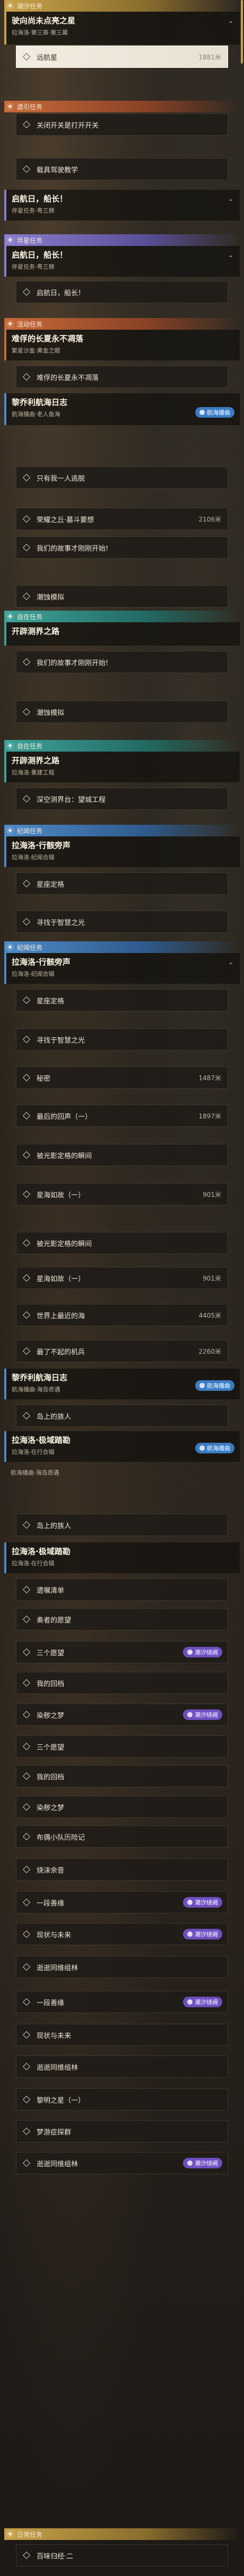 The image size is (244, 2576). What do you see at coordinates (42, 845) in the screenshot?
I see `quest-title: 拉海洛·行骸旁声` at bounding box center [42, 845].